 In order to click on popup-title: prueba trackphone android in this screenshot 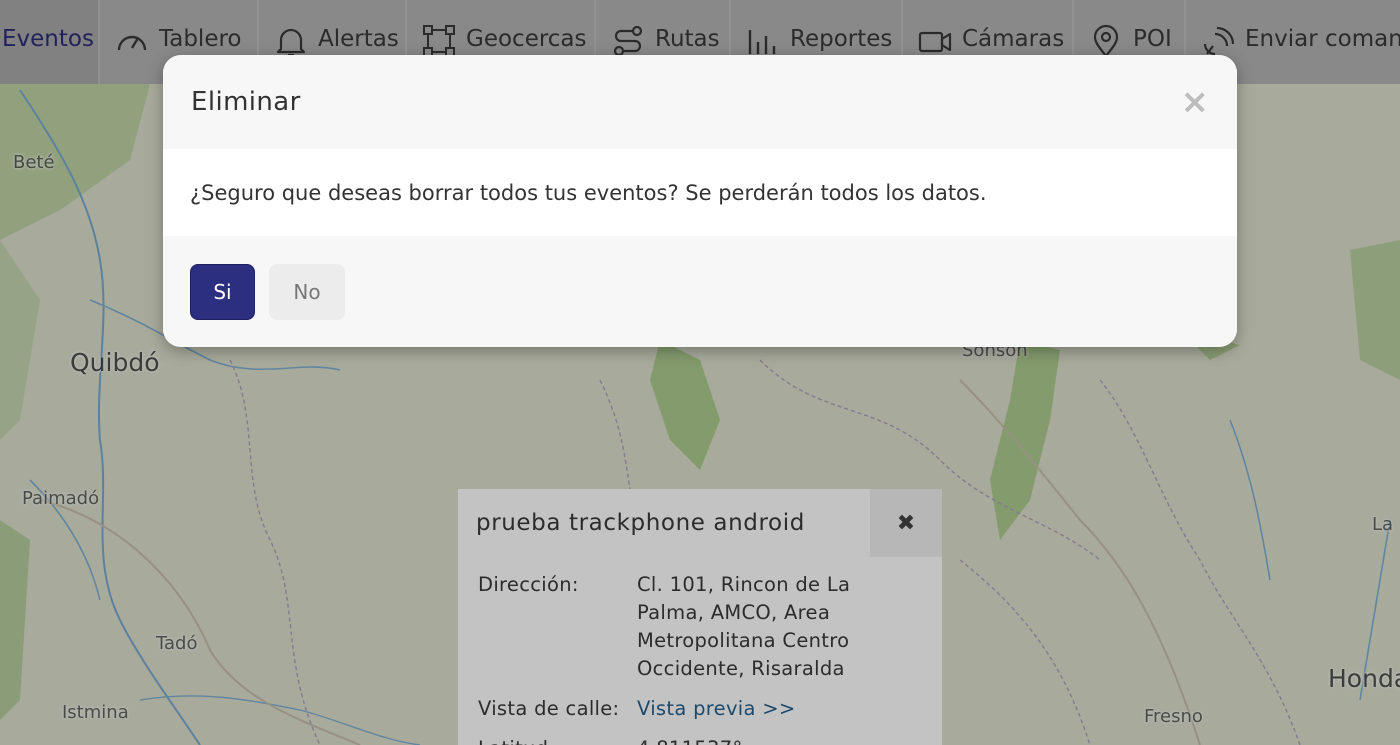, I will do `click(640, 523)`.